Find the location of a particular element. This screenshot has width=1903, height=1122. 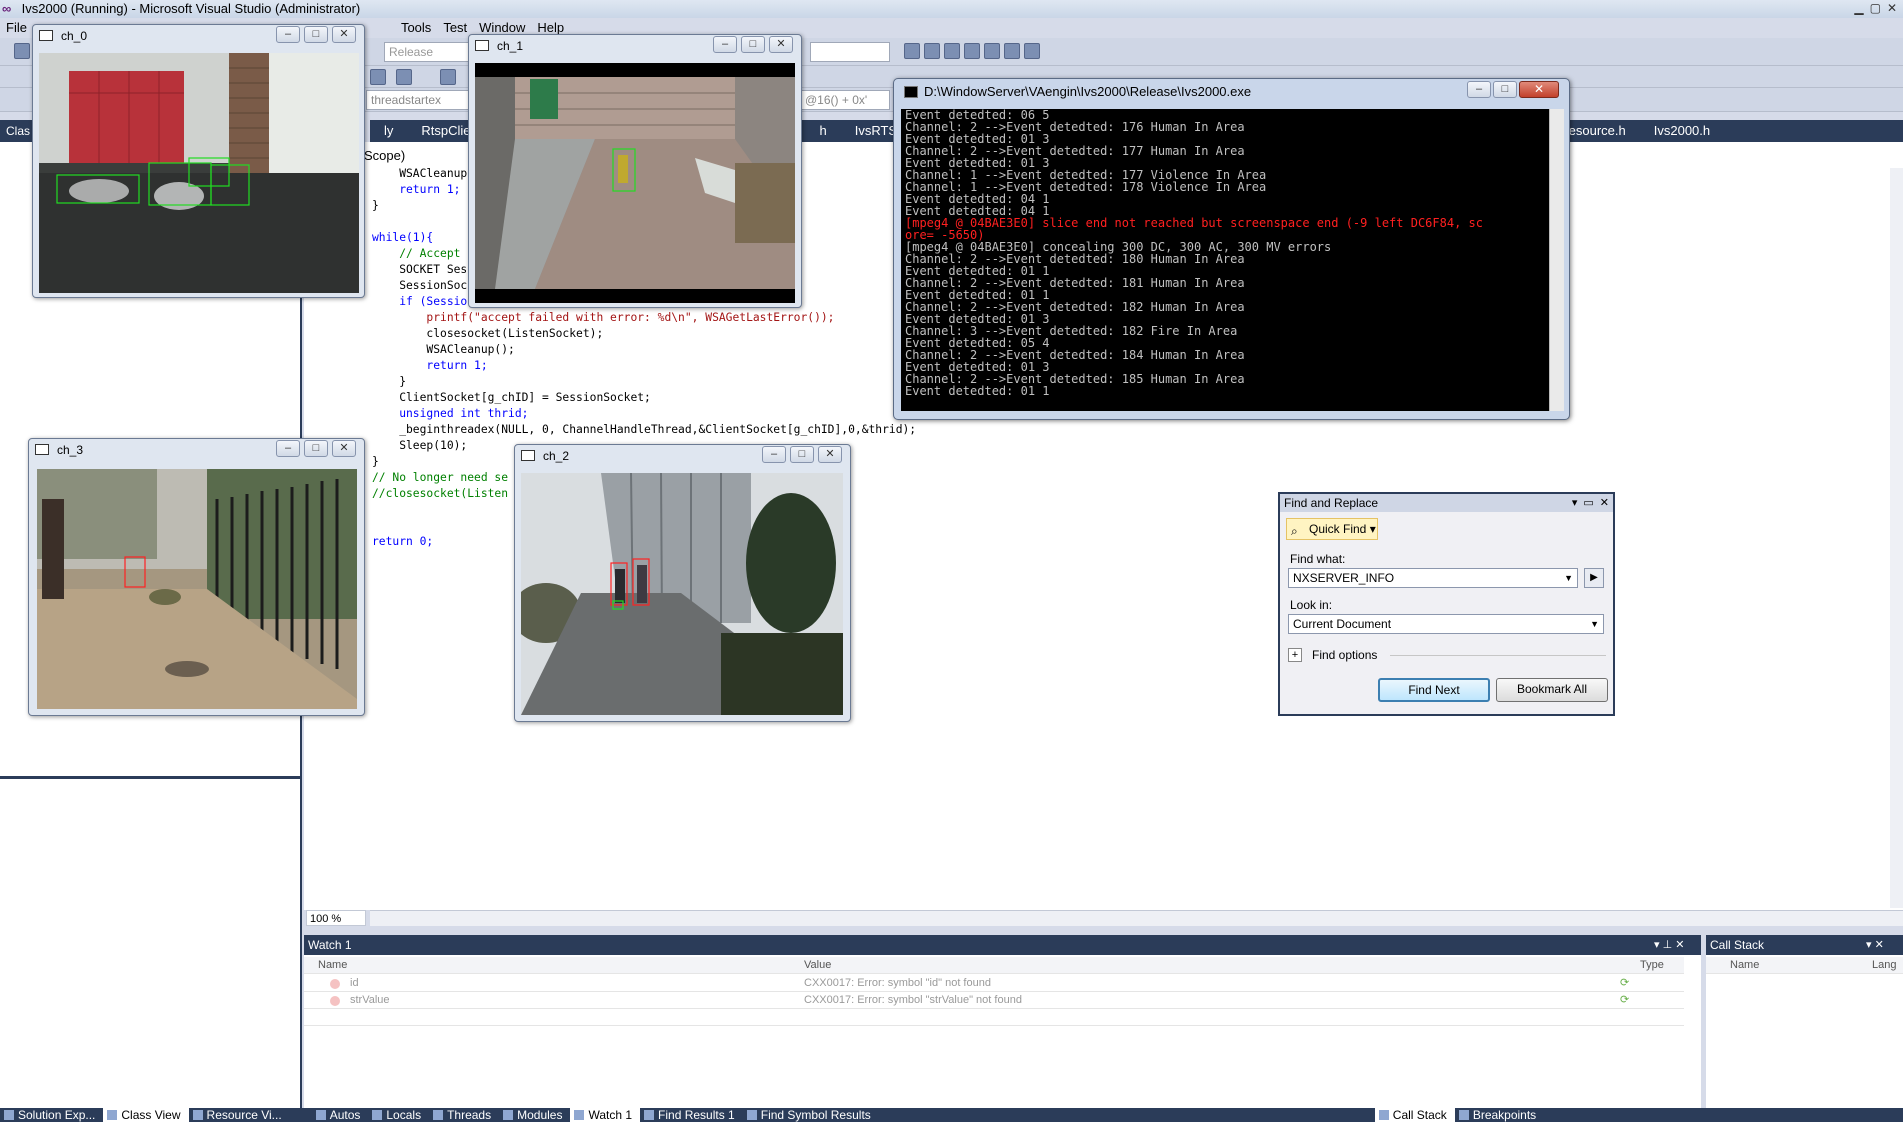

window-ch3: ch_3 – □ ✕ is located at coordinates (196, 577).